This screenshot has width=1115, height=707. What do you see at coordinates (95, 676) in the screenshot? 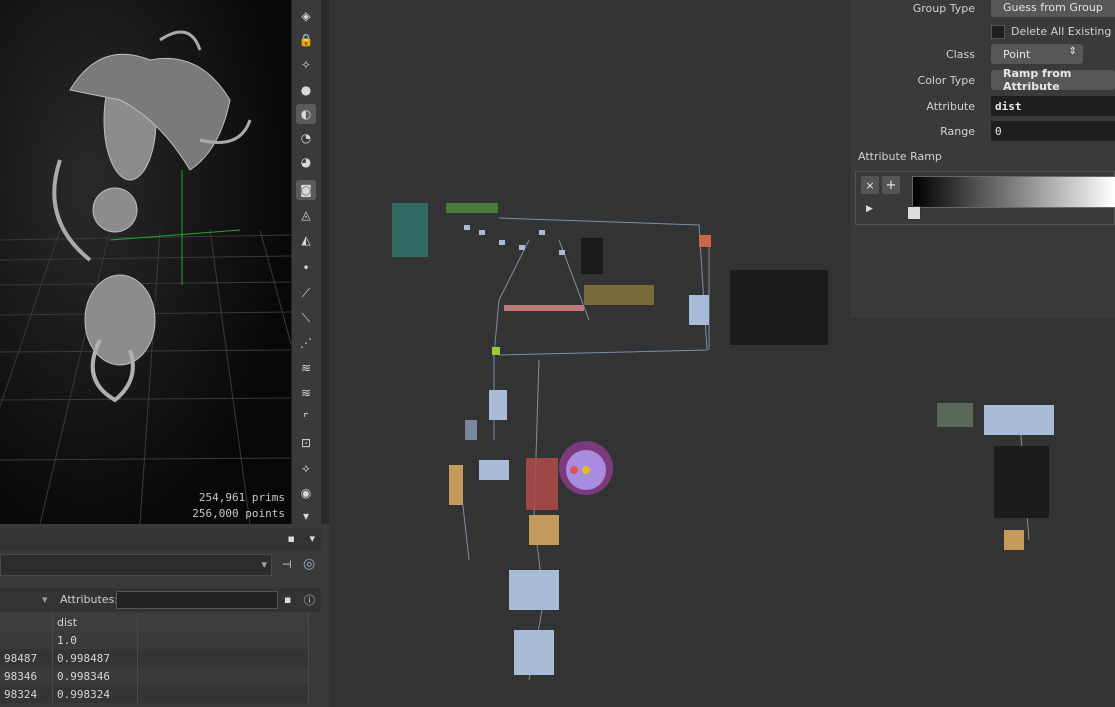
I see `row-dist-value: 0.998346` at bounding box center [95, 676].